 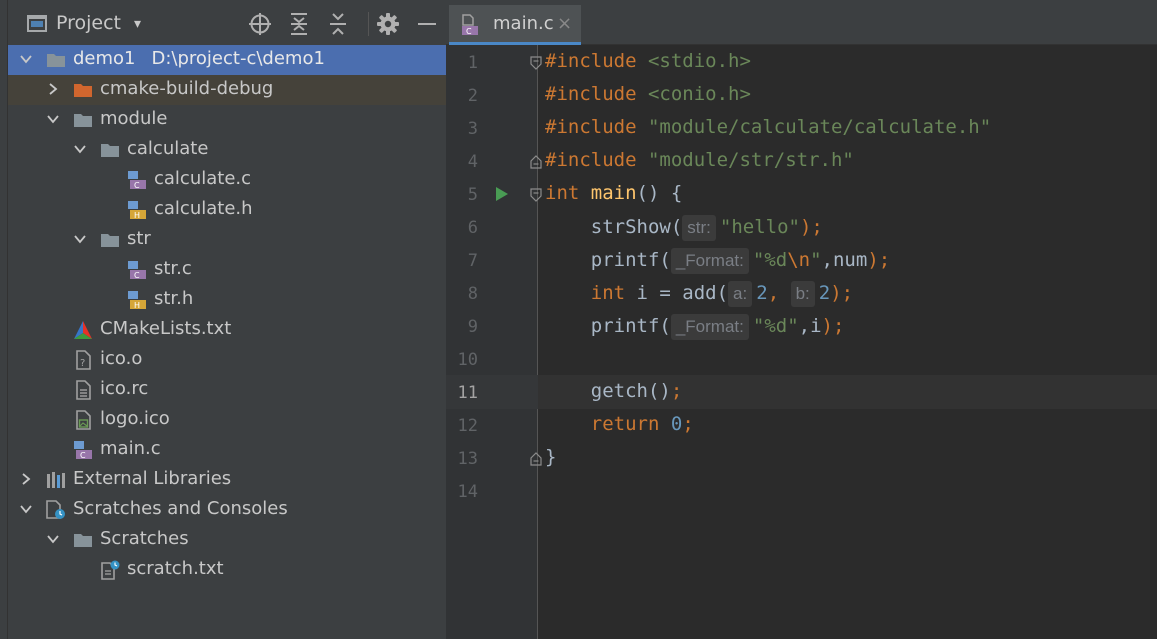 I want to click on collapse-all-icon, so click(x=338, y=24).